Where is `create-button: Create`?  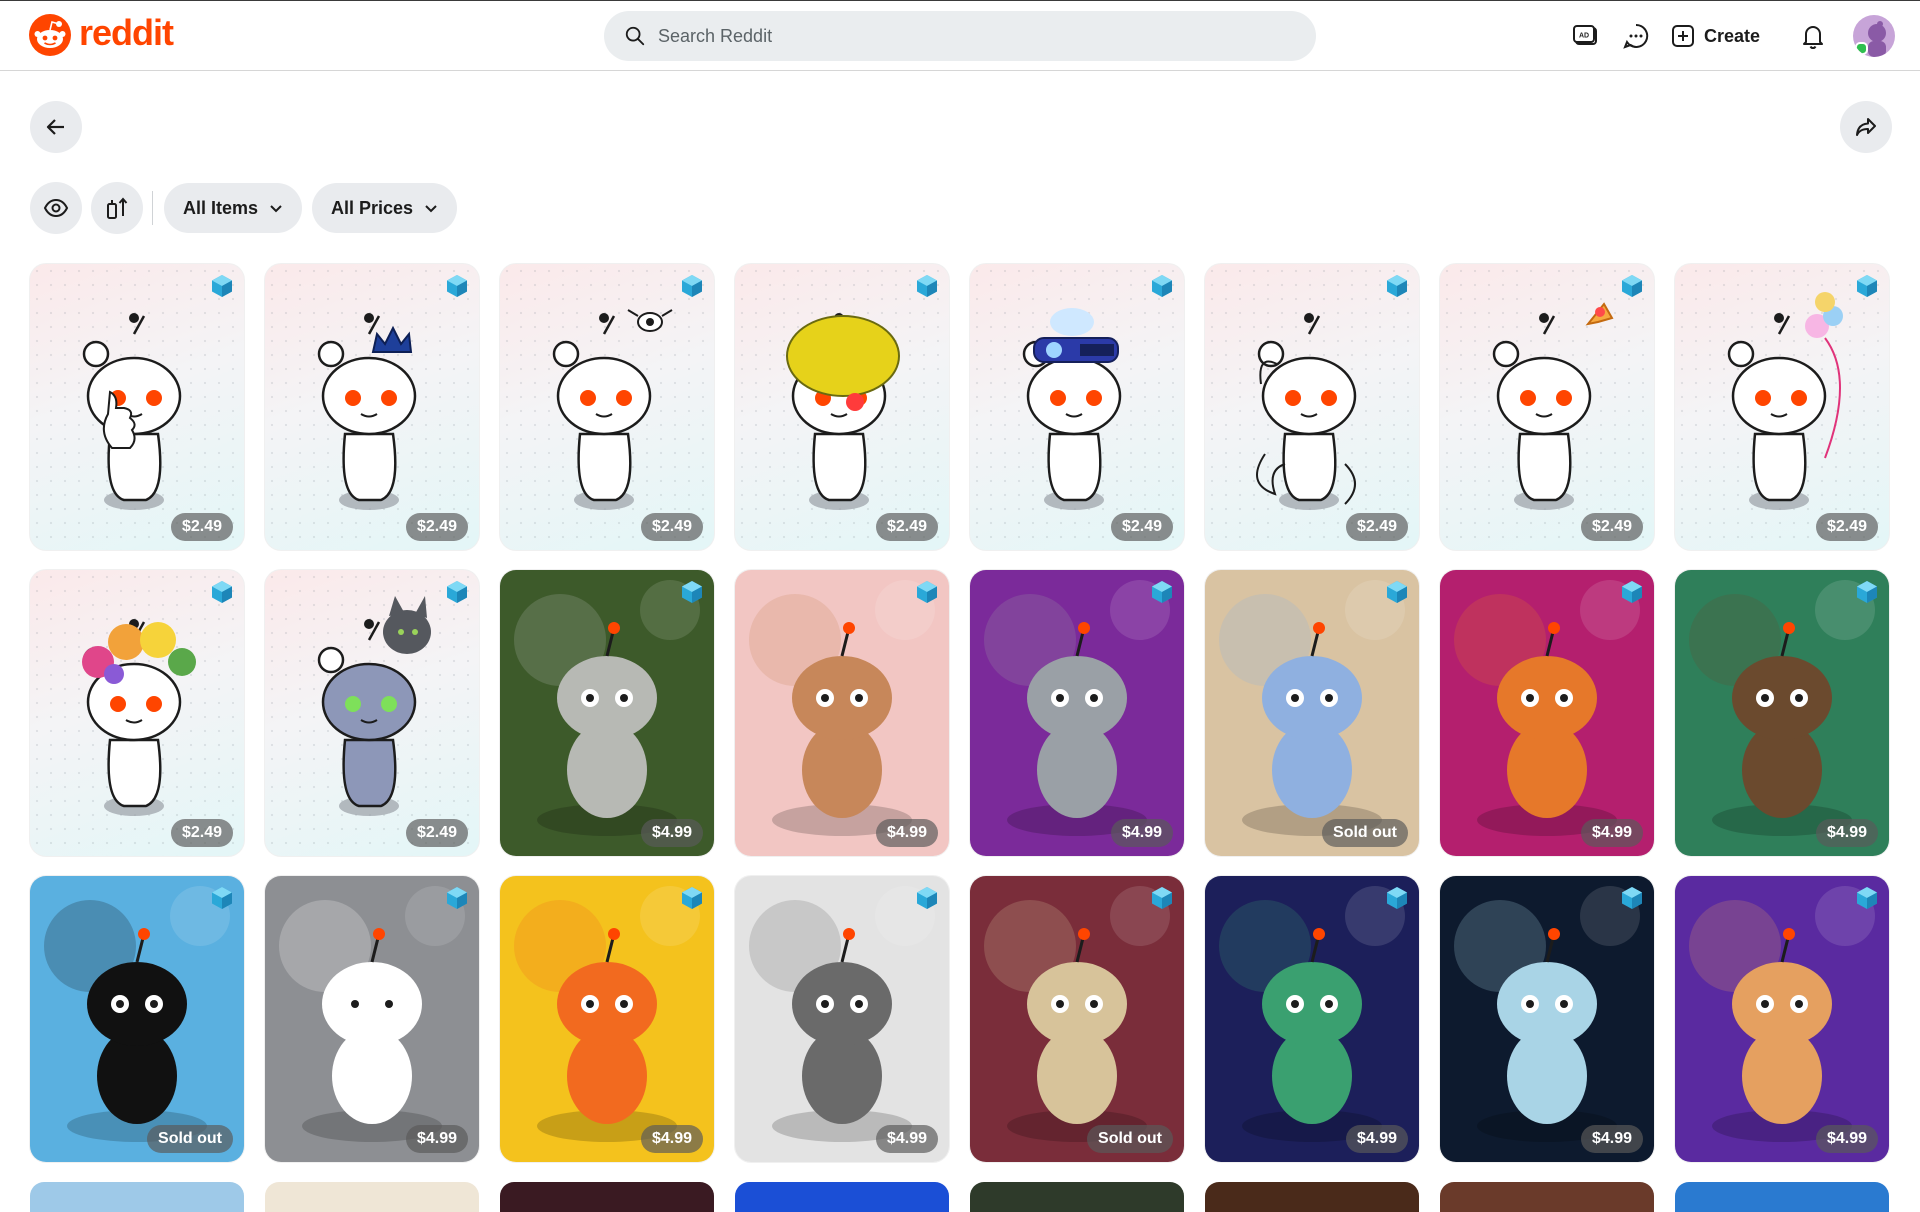
create-button: Create is located at coordinates (1715, 36).